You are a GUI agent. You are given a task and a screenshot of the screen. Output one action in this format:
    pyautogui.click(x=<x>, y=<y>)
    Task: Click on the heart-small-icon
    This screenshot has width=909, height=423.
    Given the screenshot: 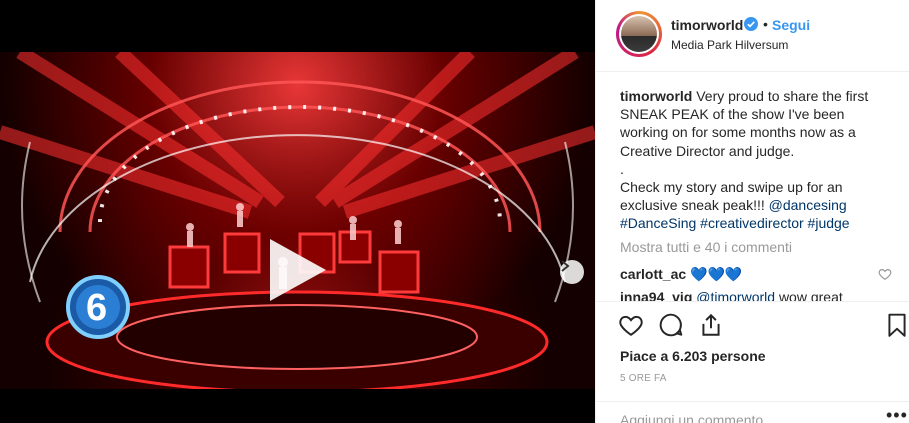 What is the action you would take?
    pyautogui.click(x=885, y=274)
    